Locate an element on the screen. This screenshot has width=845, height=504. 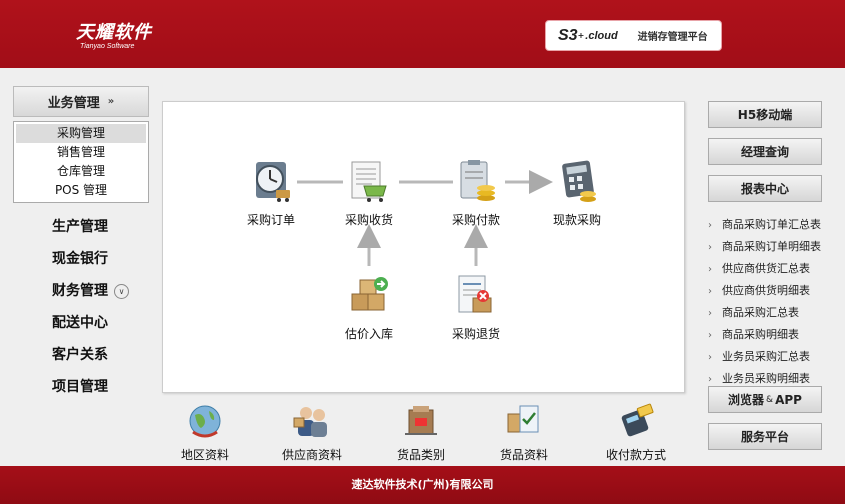
nav-head-label: 业务管理 is located at coordinates (73, 103).